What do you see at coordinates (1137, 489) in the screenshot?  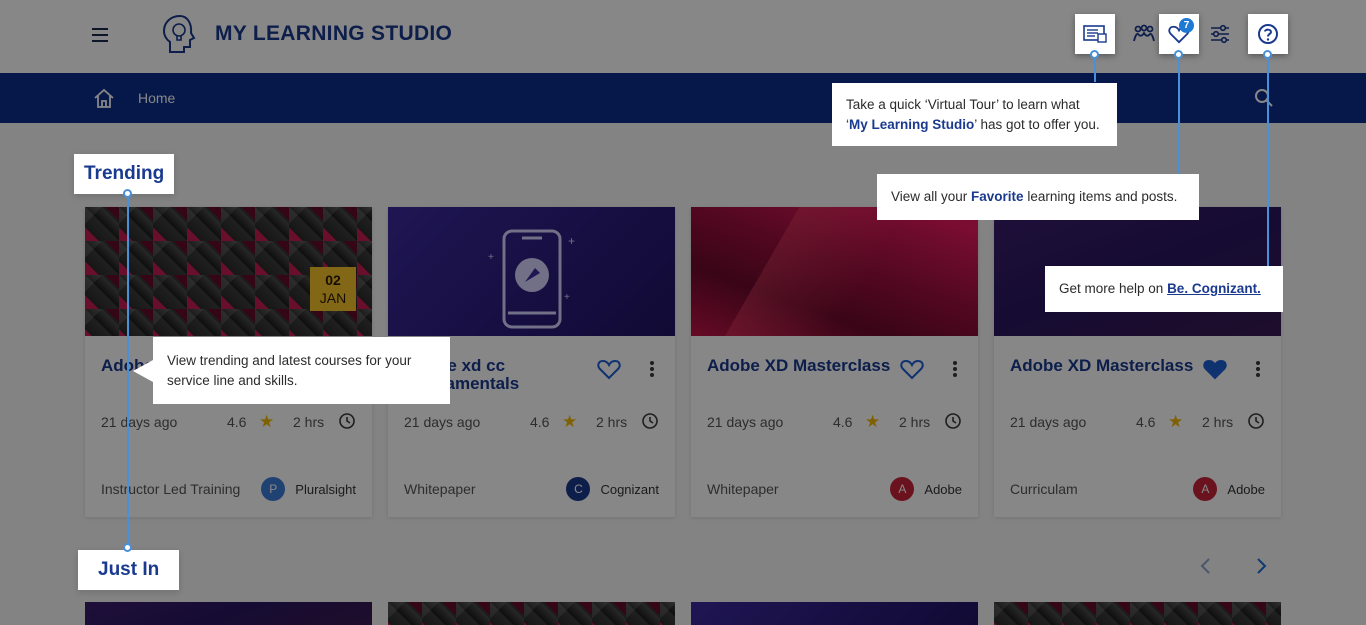 I see `course-footer: Curriculam A Adobe` at bounding box center [1137, 489].